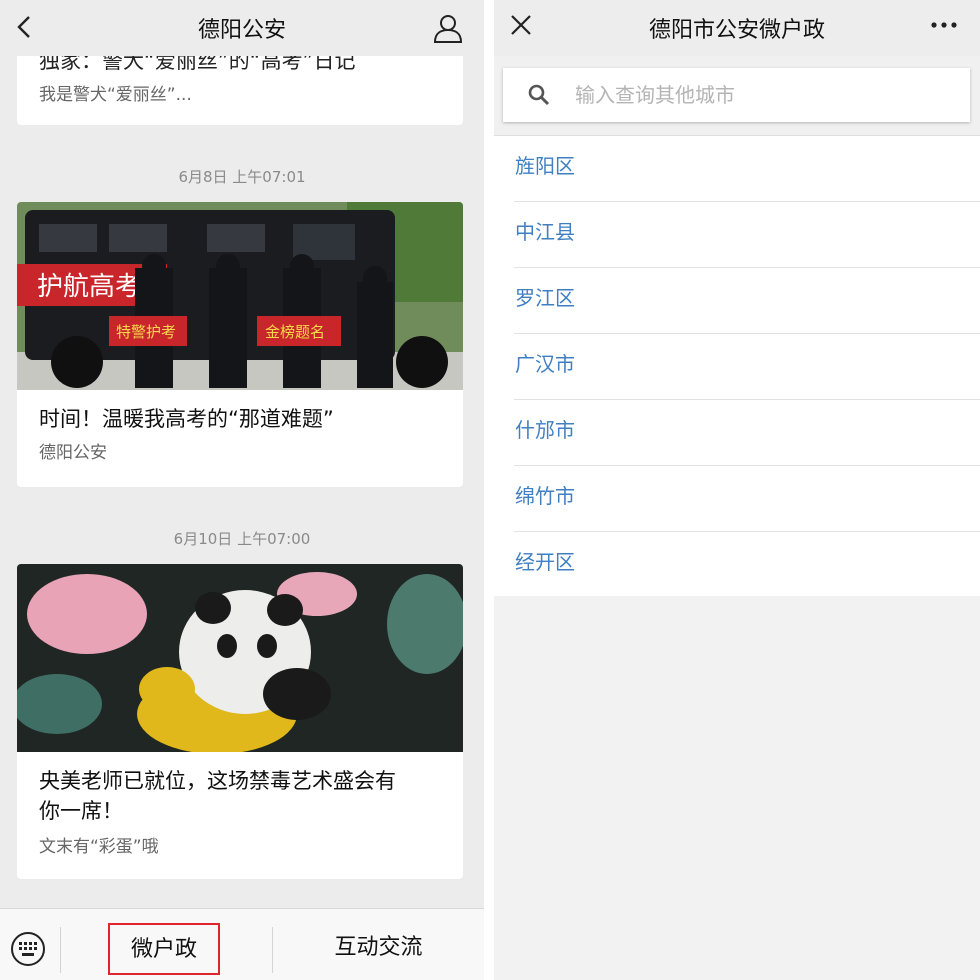 This screenshot has height=980, width=980. What do you see at coordinates (295, 332) in the screenshot?
I see `sign-right-text: 金榜题名` at bounding box center [295, 332].